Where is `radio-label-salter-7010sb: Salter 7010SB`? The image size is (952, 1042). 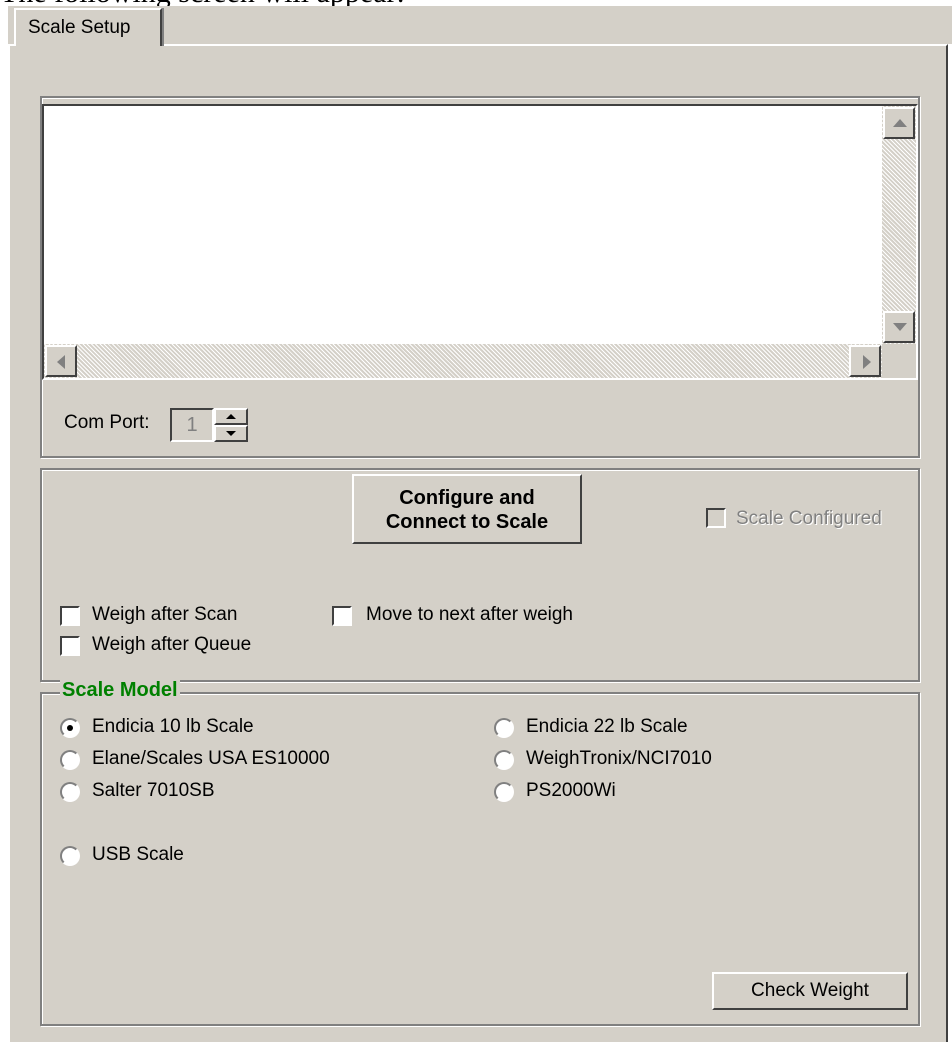 radio-label-salter-7010sb: Salter 7010SB is located at coordinates (153, 790).